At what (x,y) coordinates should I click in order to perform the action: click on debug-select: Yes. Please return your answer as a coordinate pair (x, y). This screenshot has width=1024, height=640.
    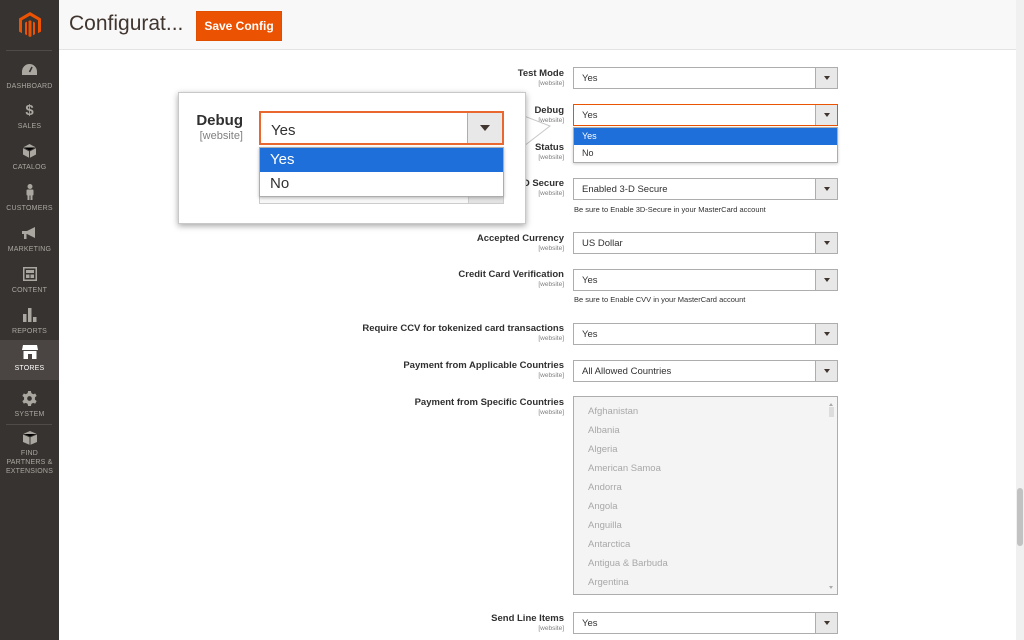
    Looking at the image, I should click on (705, 115).